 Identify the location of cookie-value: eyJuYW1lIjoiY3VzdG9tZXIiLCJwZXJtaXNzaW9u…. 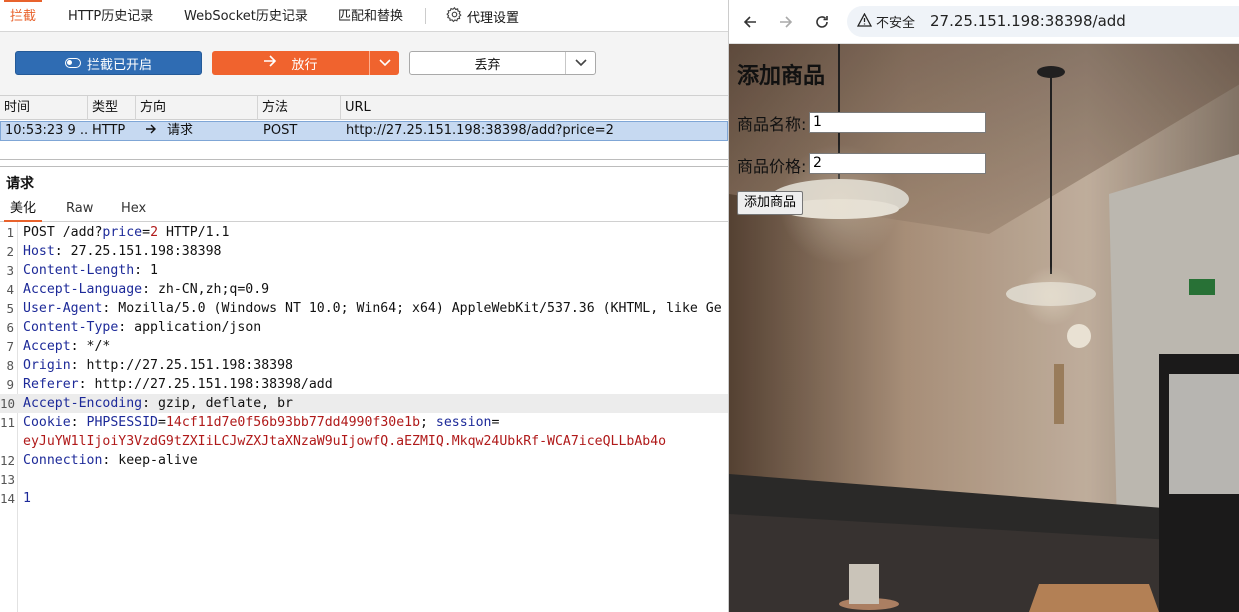
(345, 441).